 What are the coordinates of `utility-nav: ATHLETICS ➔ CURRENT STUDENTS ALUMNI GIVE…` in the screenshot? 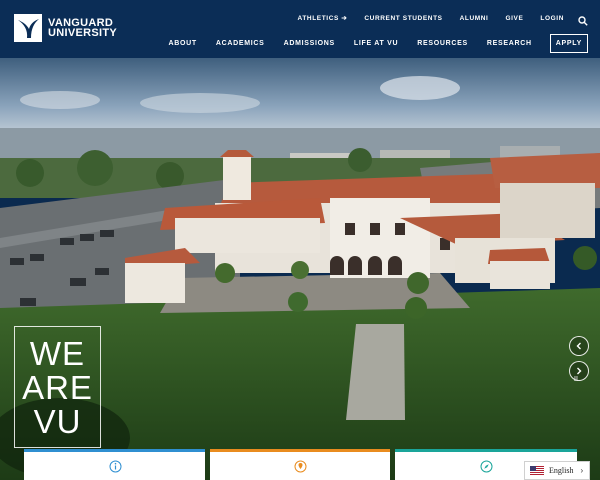 It's located at (434, 19).